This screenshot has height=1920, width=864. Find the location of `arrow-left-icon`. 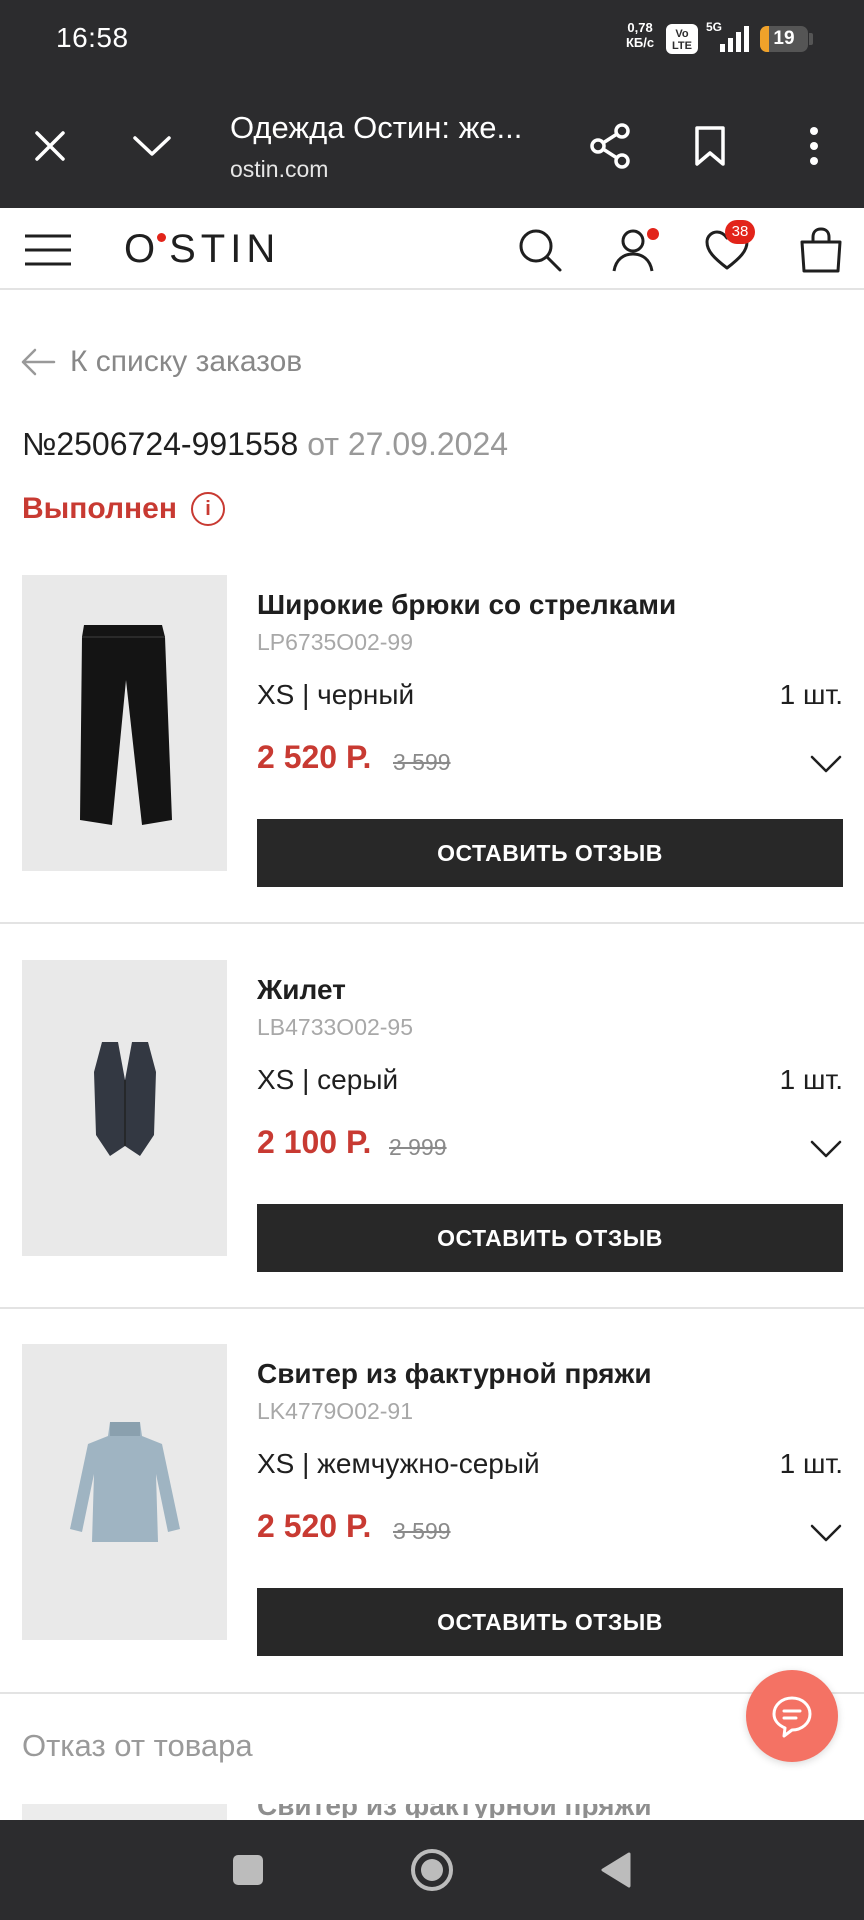

arrow-left-icon is located at coordinates (38, 362).